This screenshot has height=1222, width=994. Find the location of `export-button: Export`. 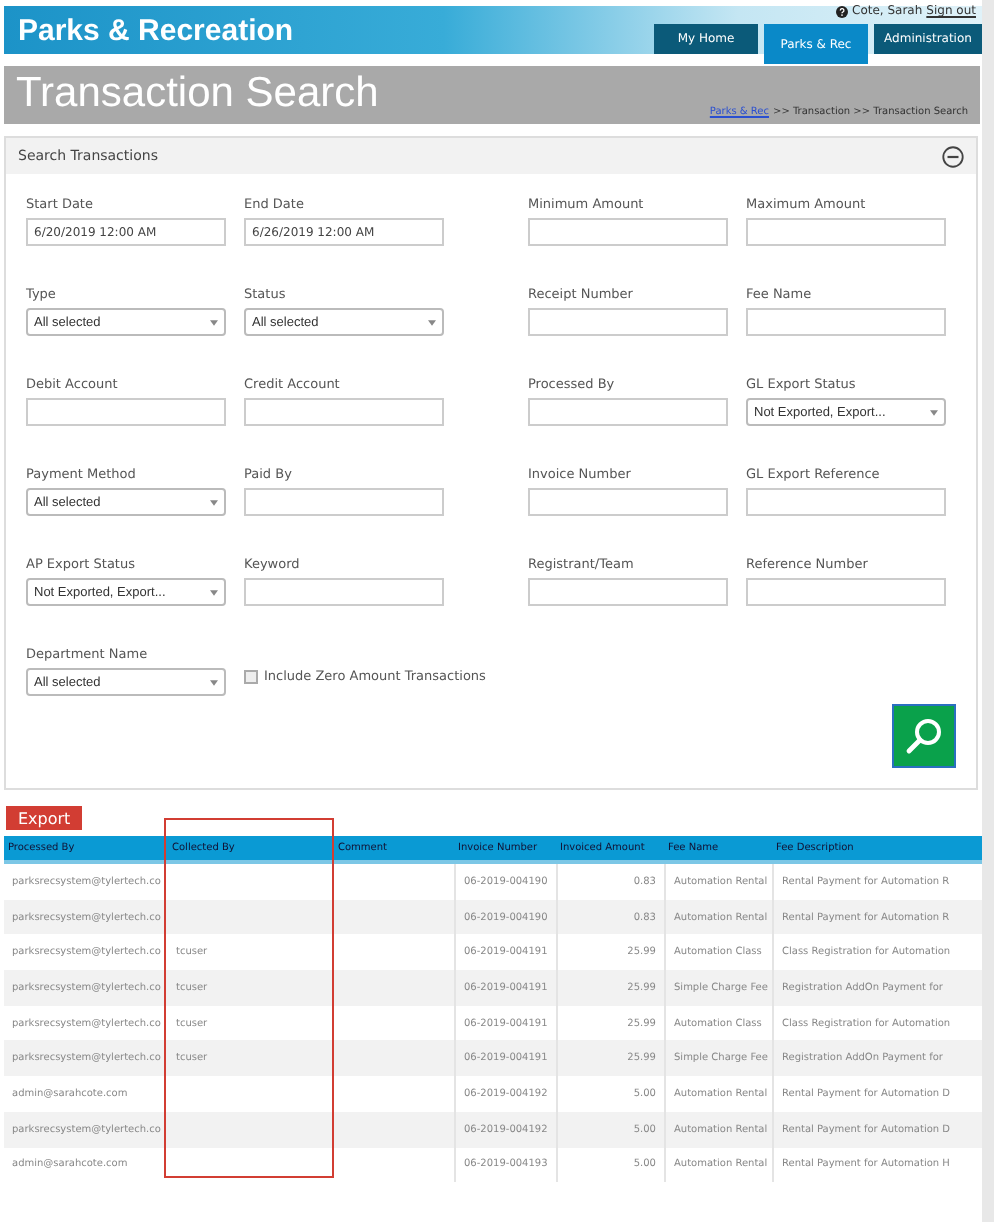

export-button: Export is located at coordinates (44, 818).